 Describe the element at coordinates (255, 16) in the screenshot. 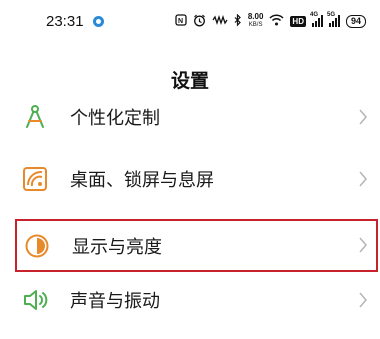

I see `network-speed-value: 8.00` at that location.